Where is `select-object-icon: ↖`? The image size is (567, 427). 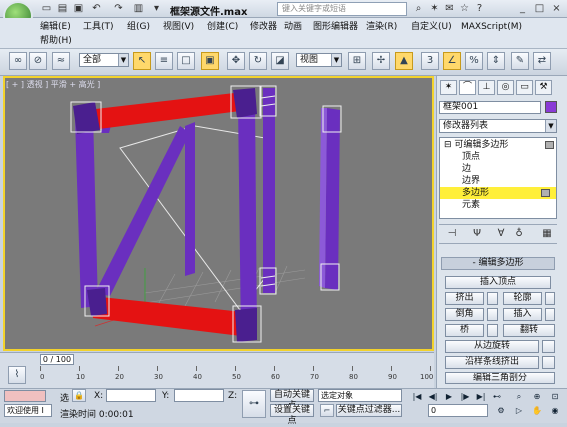 select-object-icon: ↖ is located at coordinates (142, 61).